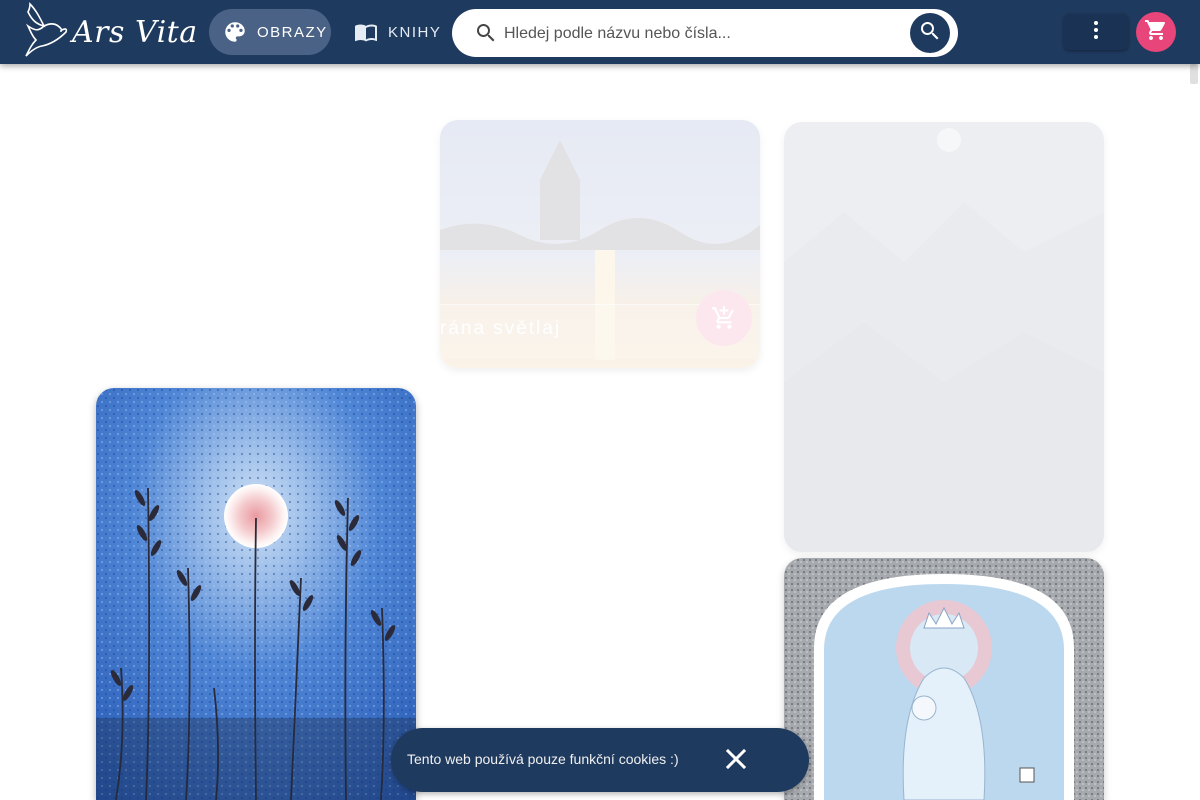  What do you see at coordinates (235, 32) in the screenshot?
I see `palette-icon` at bounding box center [235, 32].